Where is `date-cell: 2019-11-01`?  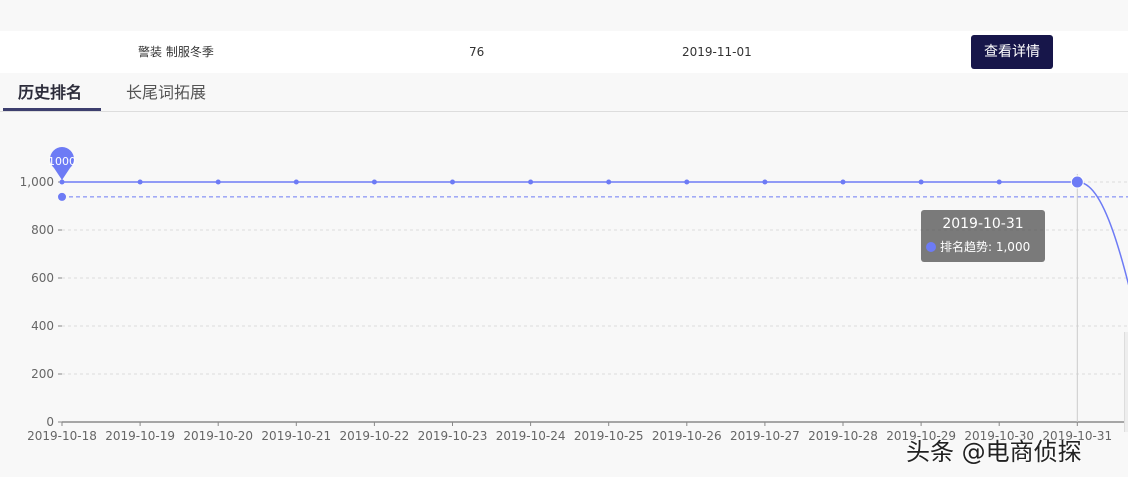 date-cell: 2019-11-01 is located at coordinates (717, 52).